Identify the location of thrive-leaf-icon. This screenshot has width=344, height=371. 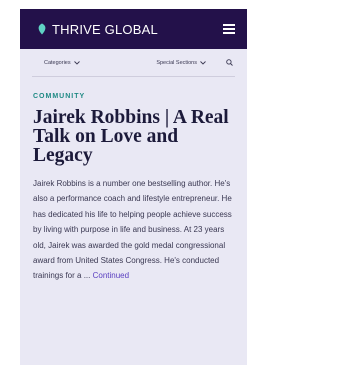
(42, 29).